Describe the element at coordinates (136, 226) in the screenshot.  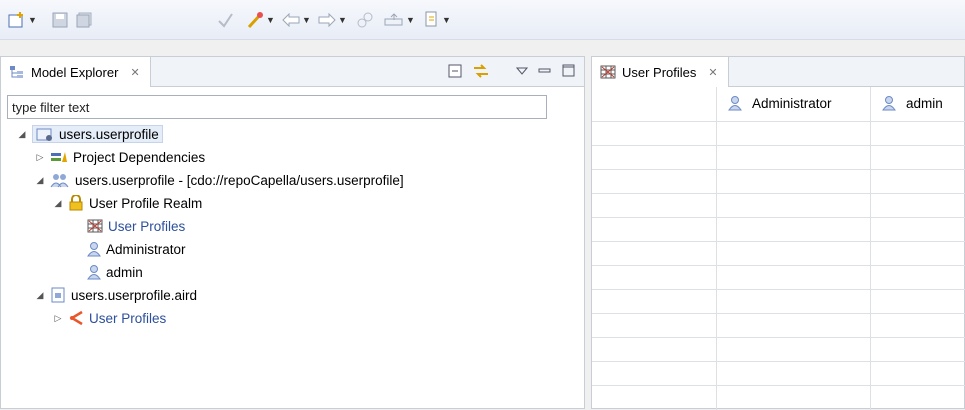
I see `tree-item-user-profiles: User Profiles` at that location.